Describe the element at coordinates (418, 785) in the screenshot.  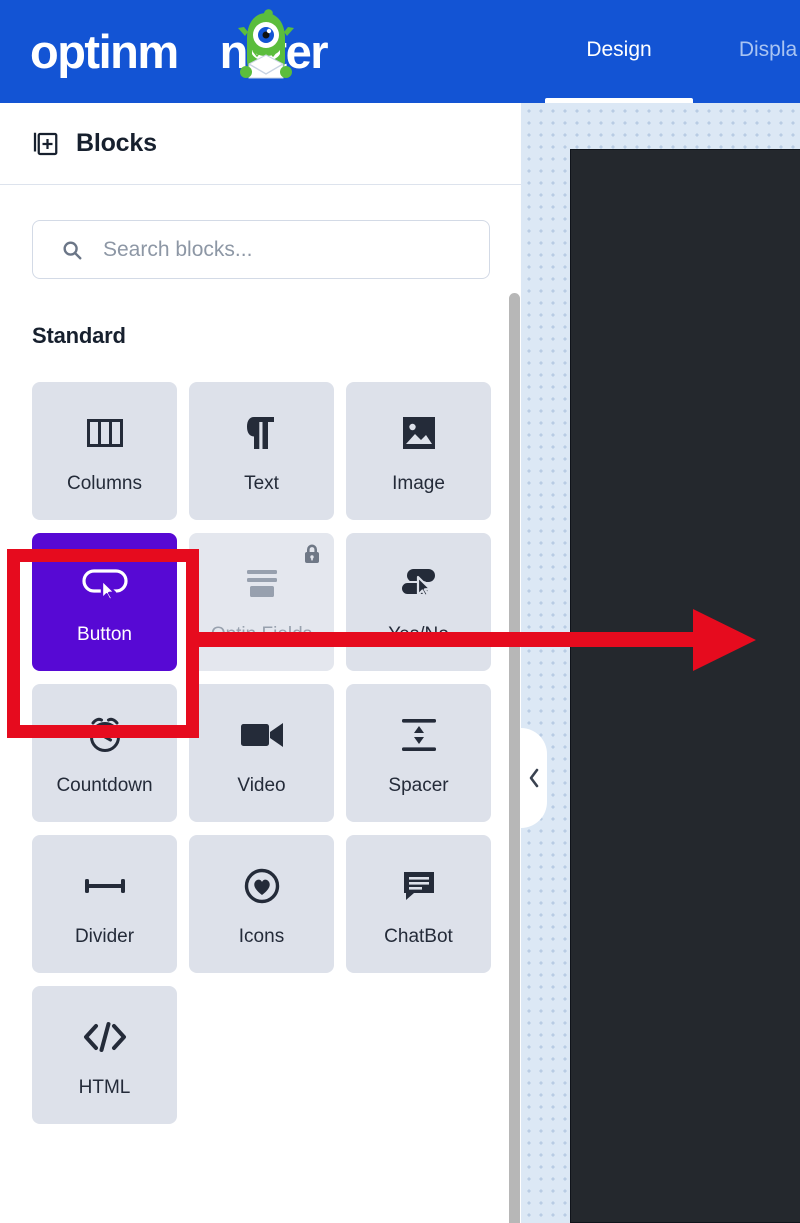
I see `block-label: Spacer` at that location.